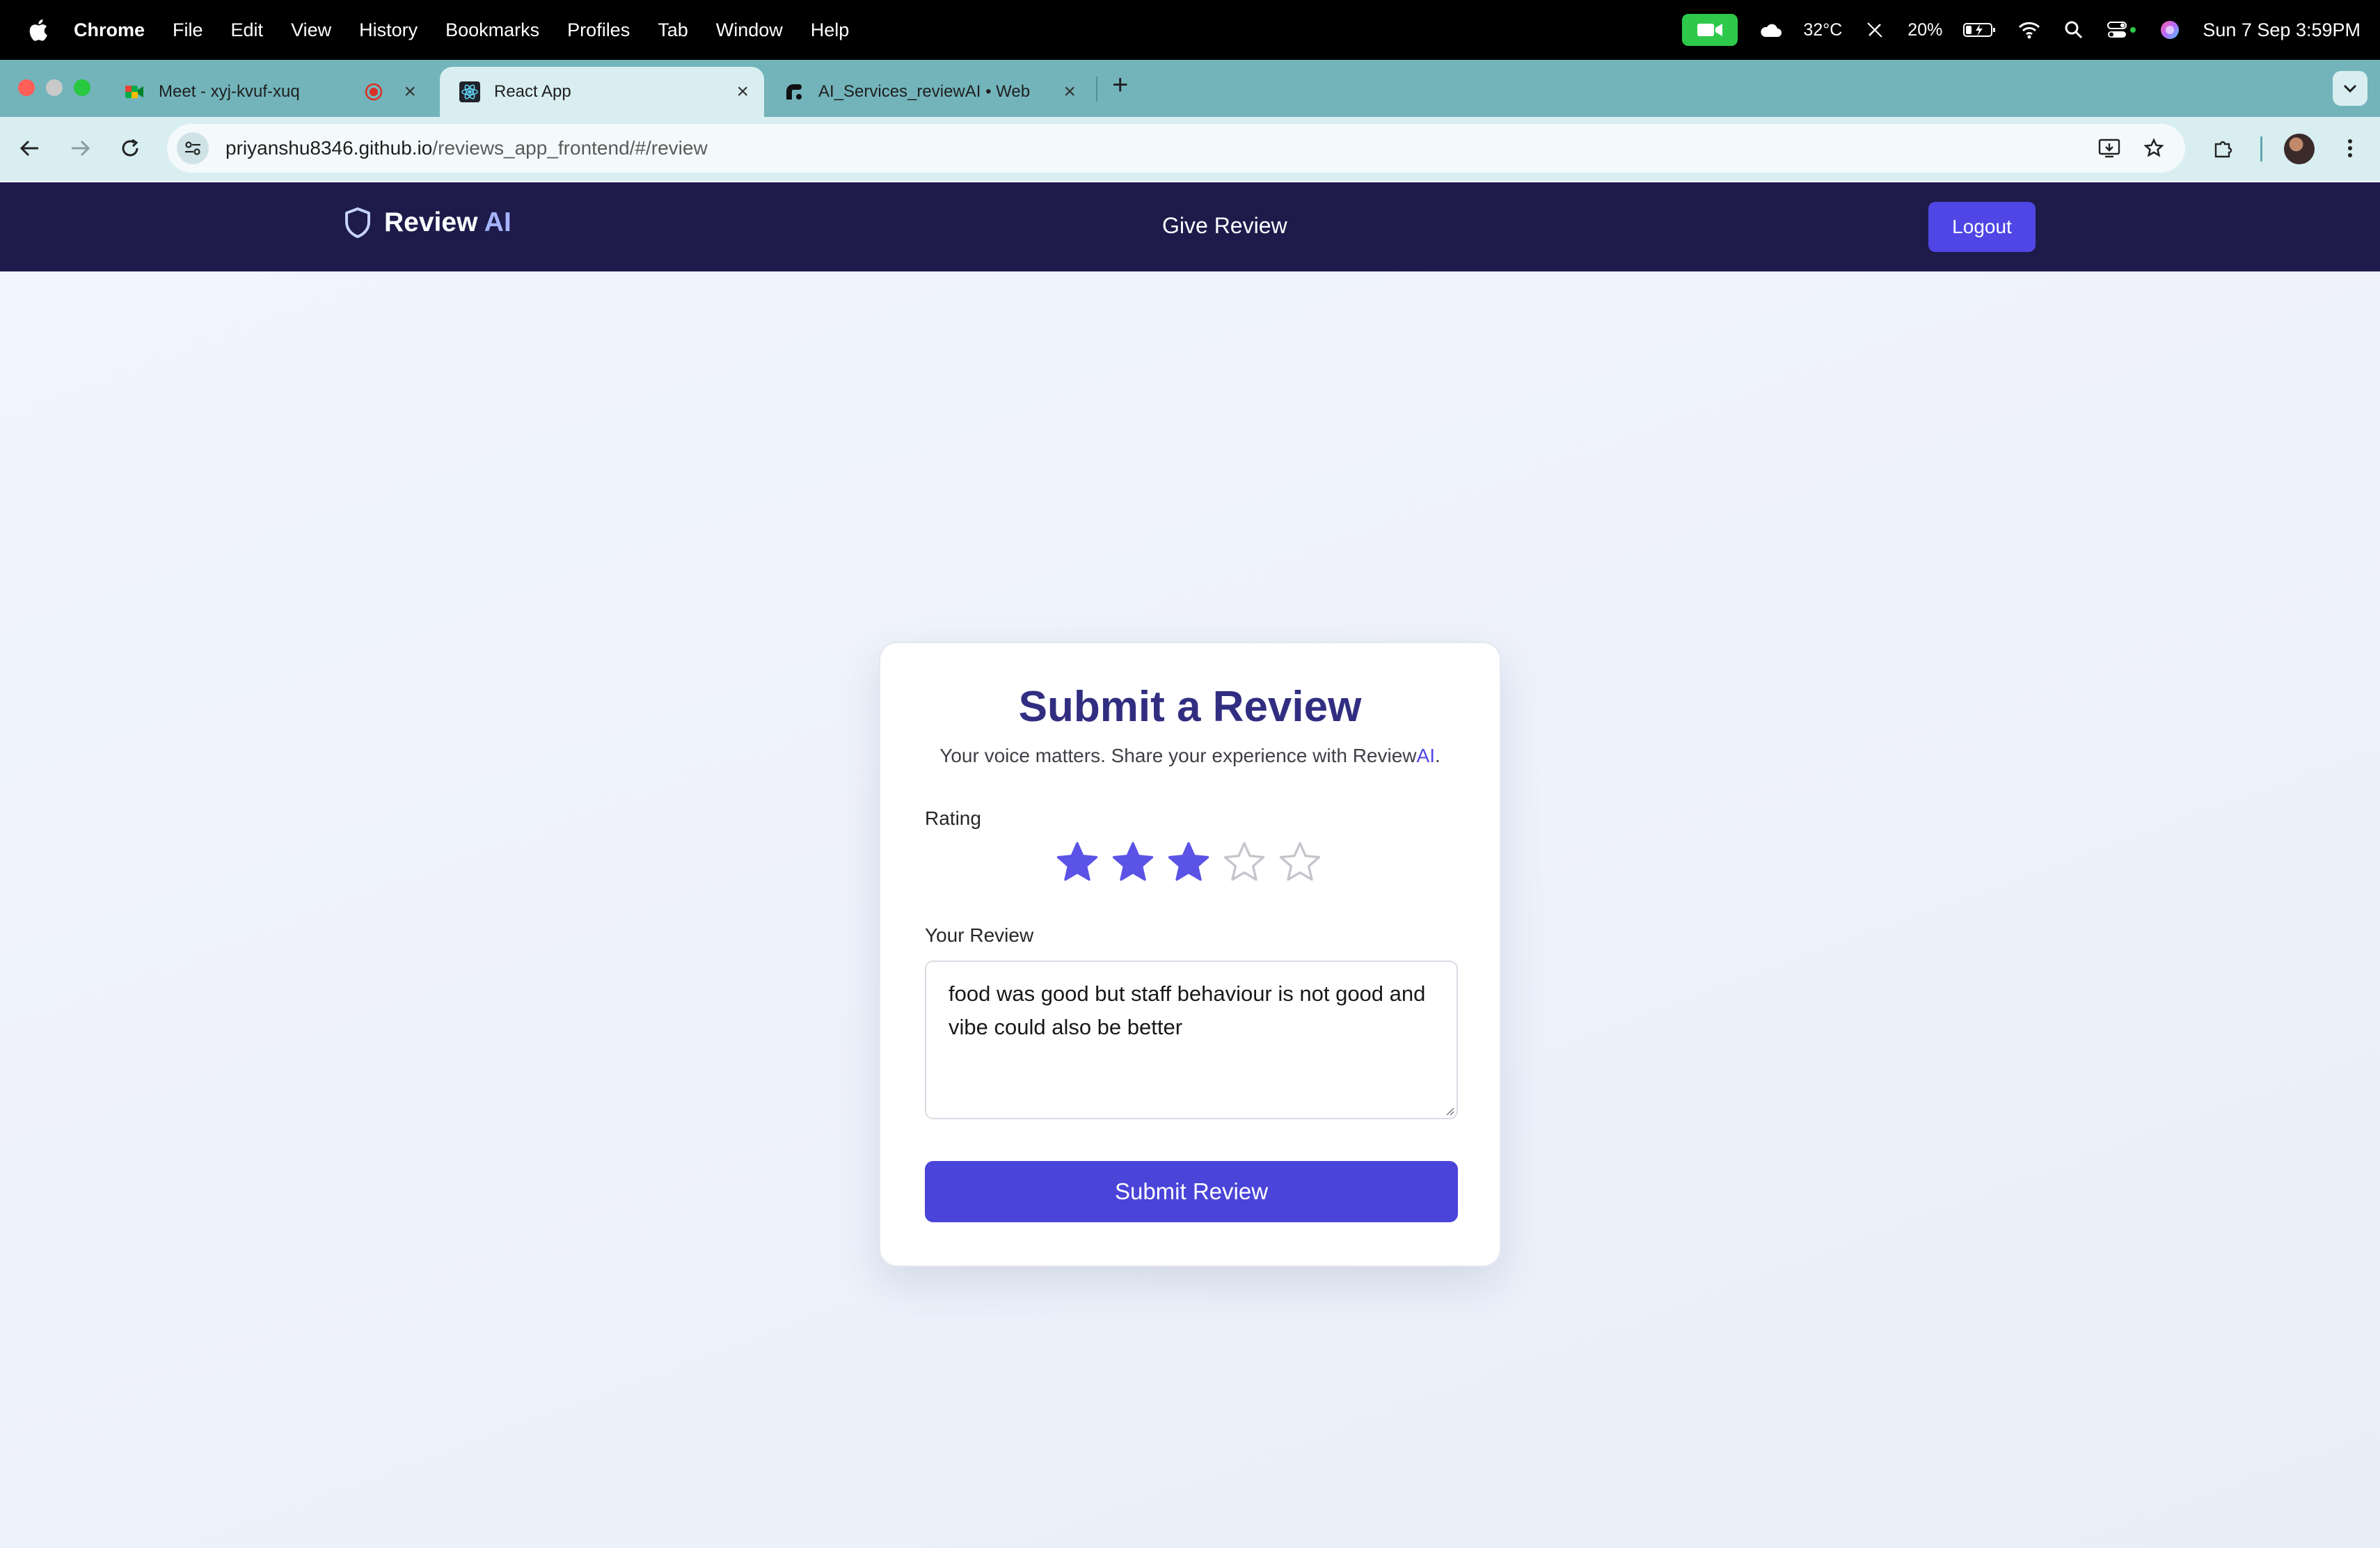  I want to click on reload-icon, so click(130, 148).